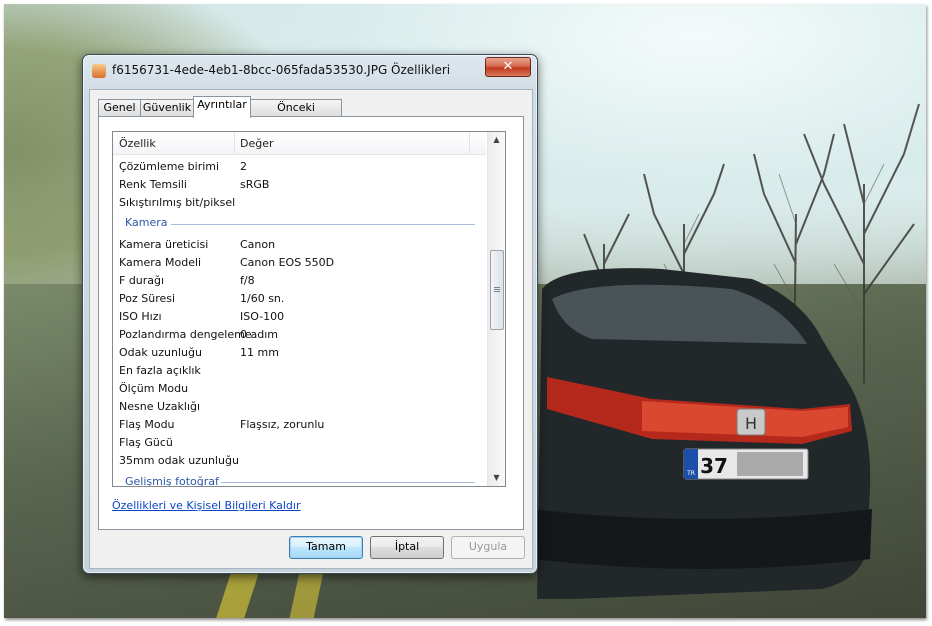 The width and height of the screenshot is (932, 626). What do you see at coordinates (243, 166) in the screenshot?
I see `property-value: 2` at bounding box center [243, 166].